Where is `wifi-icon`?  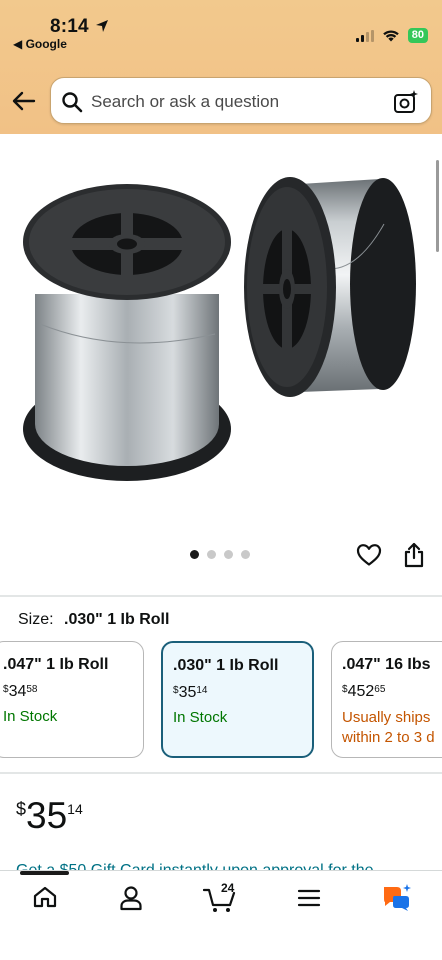 wifi-icon is located at coordinates (390, 36).